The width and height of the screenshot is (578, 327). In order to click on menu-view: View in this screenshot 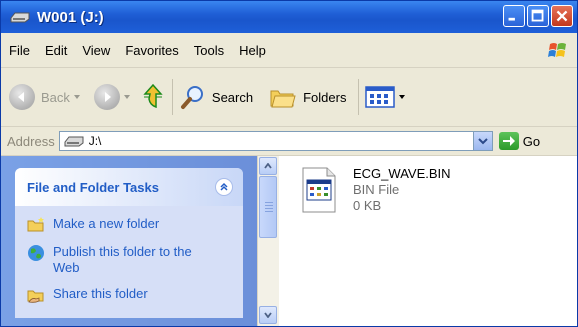, I will do `click(96, 50)`.